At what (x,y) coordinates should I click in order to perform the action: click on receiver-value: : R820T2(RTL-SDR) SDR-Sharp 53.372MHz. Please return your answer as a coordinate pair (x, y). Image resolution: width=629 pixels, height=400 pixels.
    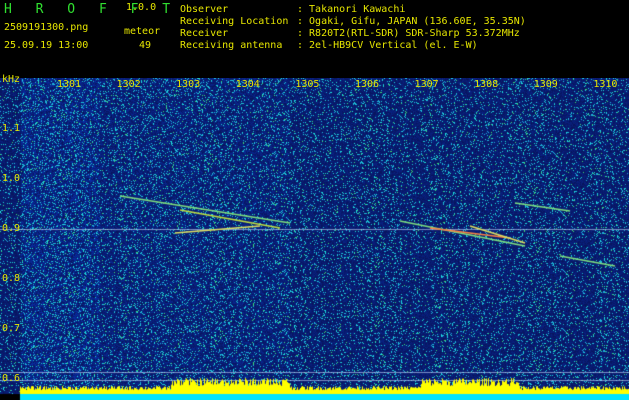
    Looking at the image, I should click on (408, 33).